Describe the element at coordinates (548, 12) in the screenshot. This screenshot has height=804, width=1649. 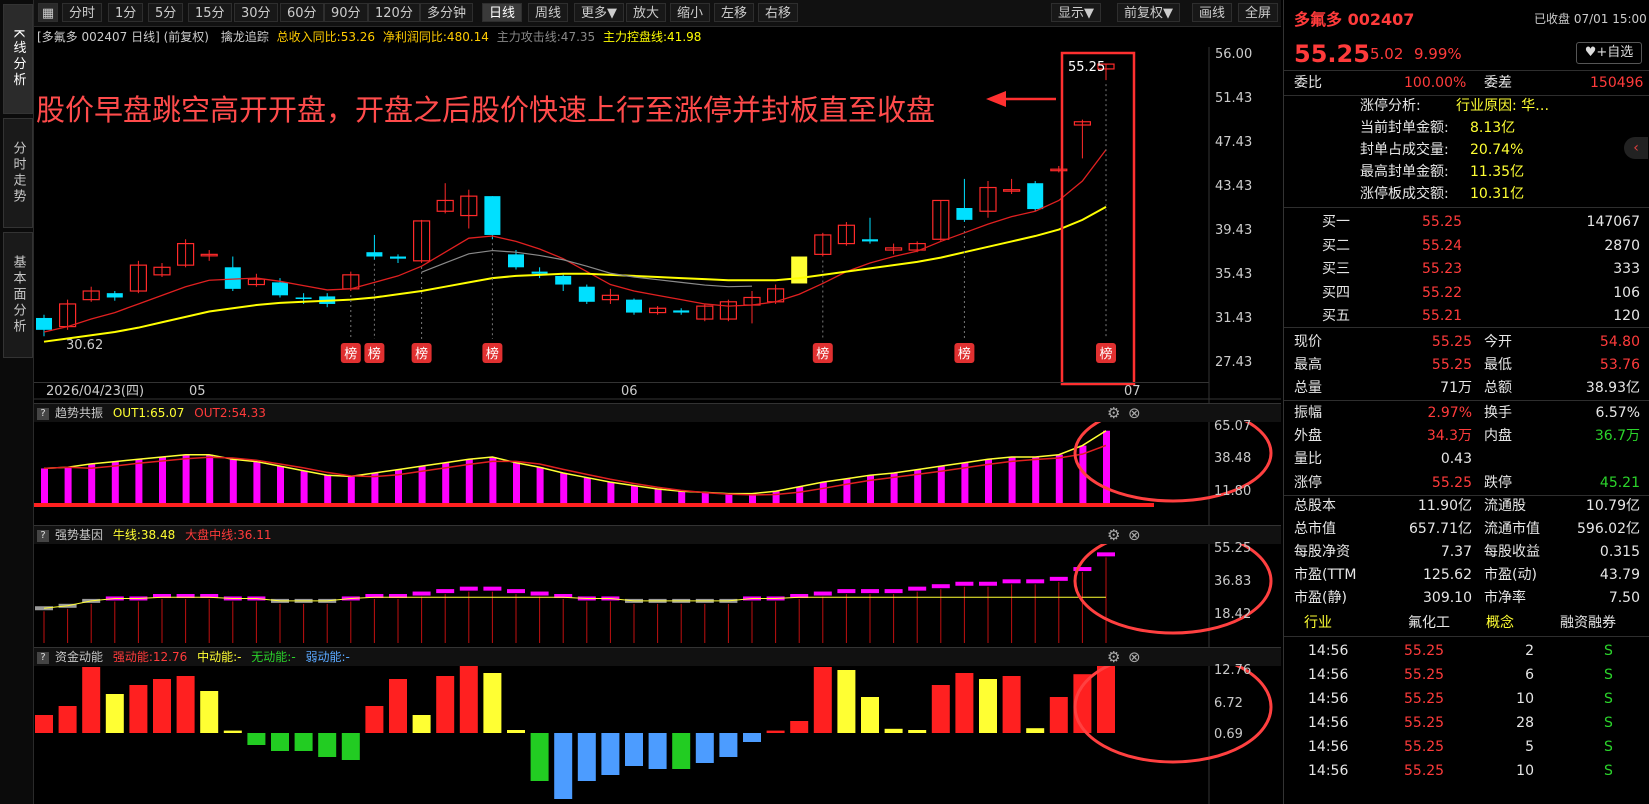
I see `period-weekly: 周线` at that location.